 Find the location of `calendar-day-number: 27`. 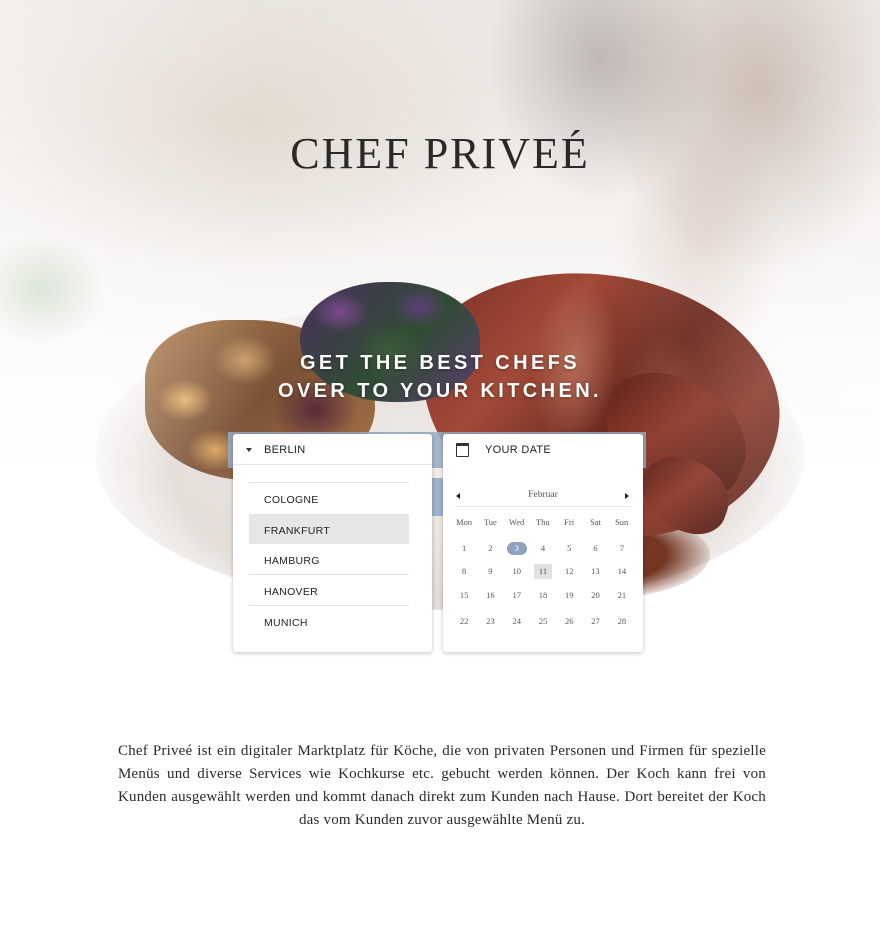

calendar-day-number: 27 is located at coordinates (595, 621).